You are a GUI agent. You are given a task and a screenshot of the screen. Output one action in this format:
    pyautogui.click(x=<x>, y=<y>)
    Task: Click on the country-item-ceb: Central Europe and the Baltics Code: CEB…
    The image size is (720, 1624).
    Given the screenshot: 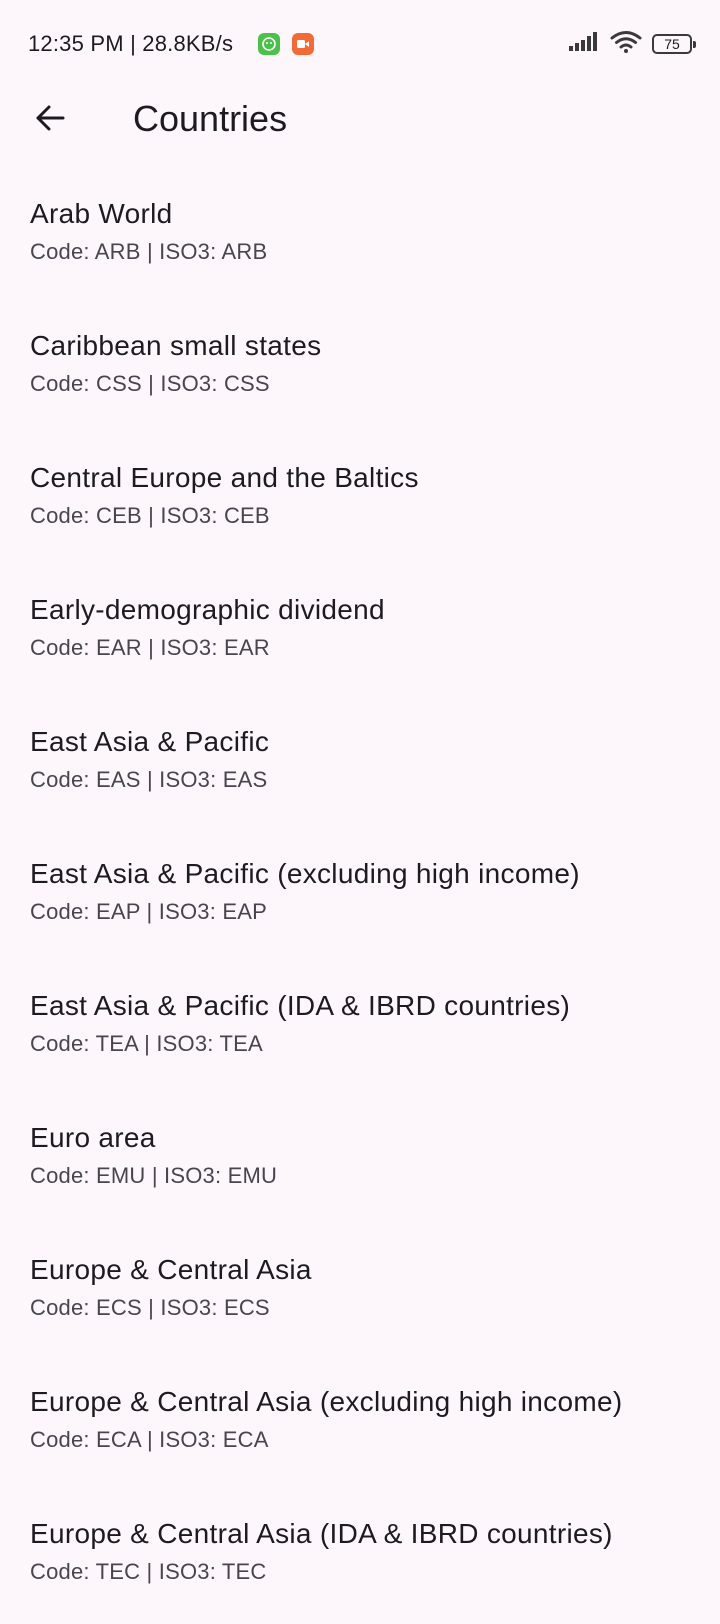 What is the action you would take?
    pyautogui.click(x=360, y=502)
    